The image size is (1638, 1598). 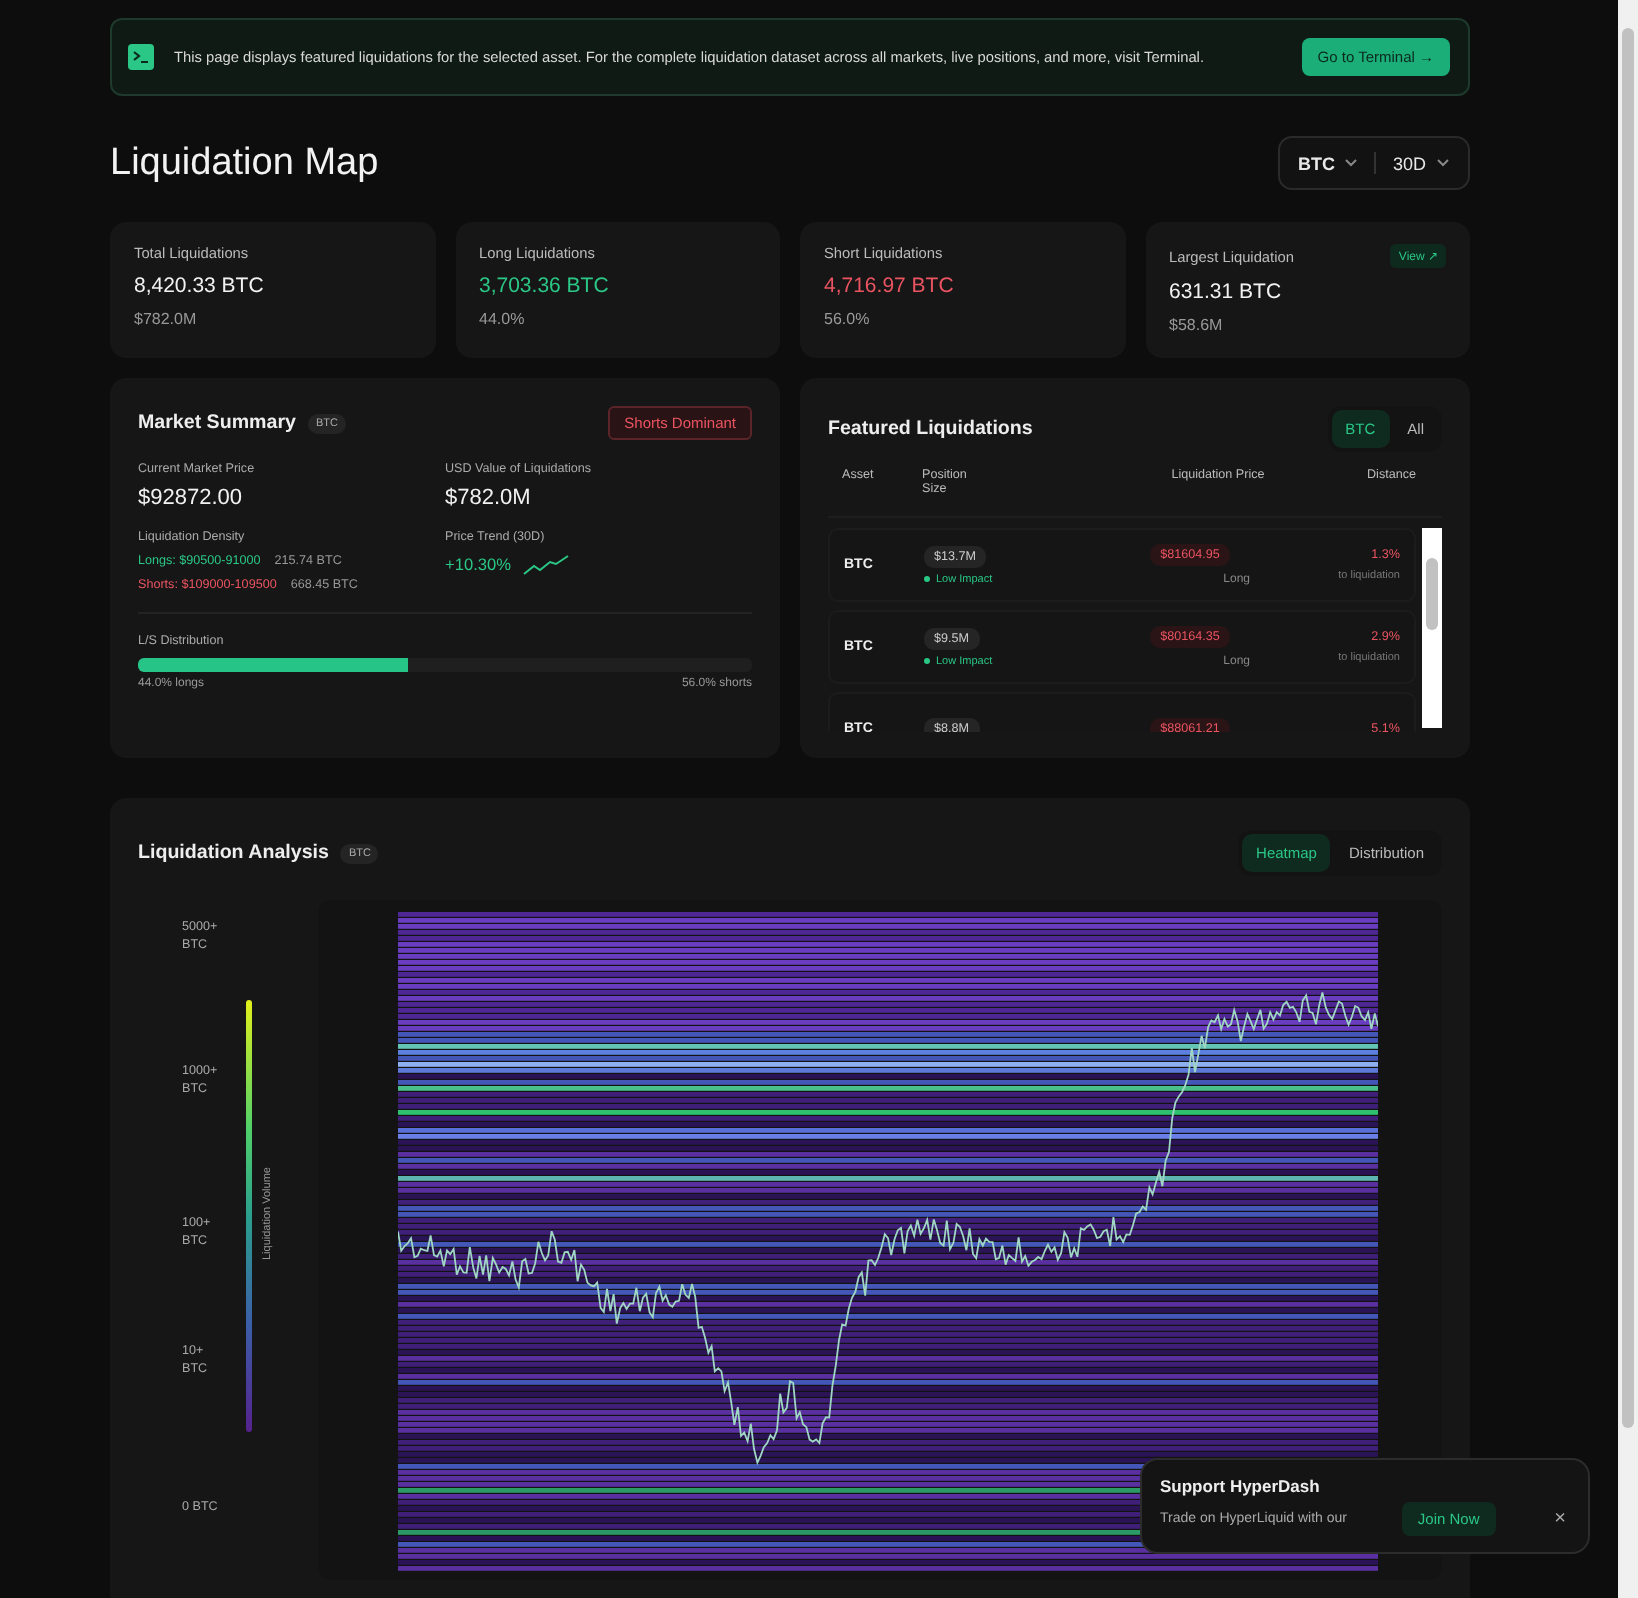 What do you see at coordinates (503, 319) in the screenshot?
I see `stat-subvalue: 44.0%` at bounding box center [503, 319].